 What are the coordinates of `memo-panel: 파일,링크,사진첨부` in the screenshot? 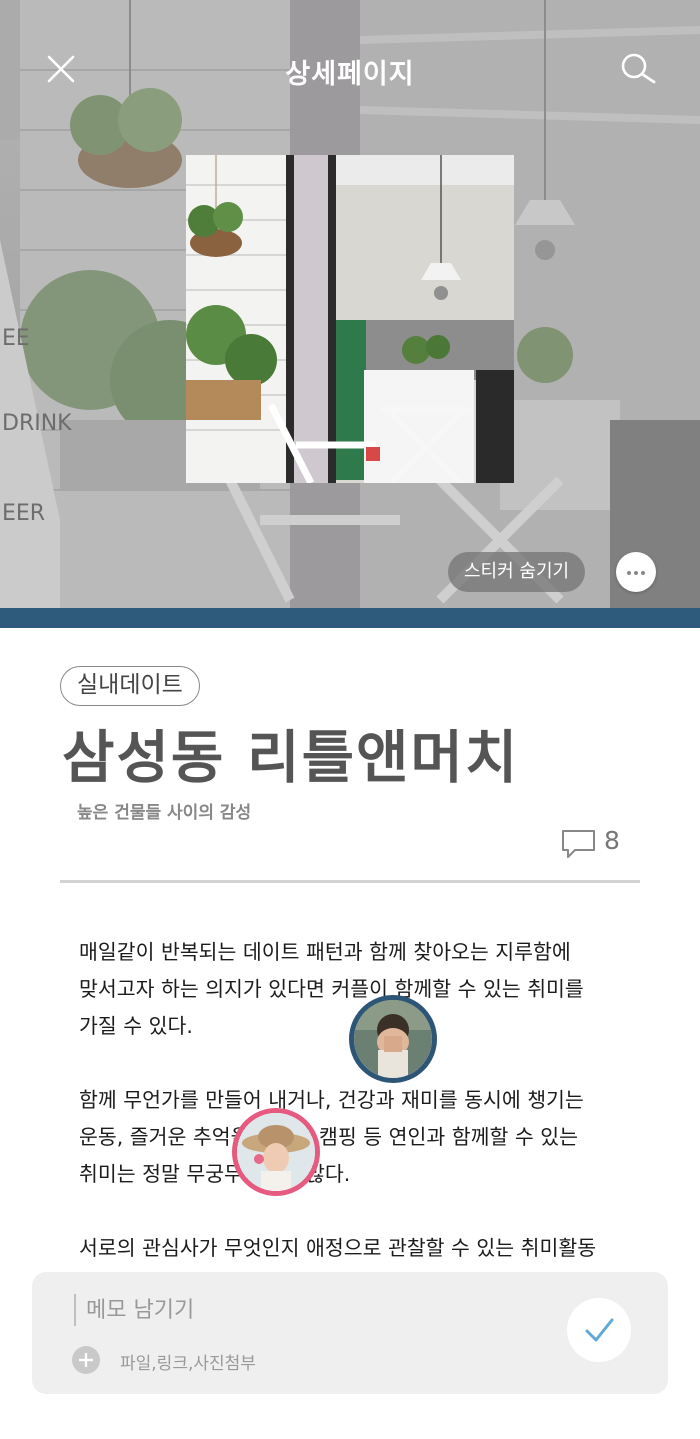 It's located at (350, 1333).